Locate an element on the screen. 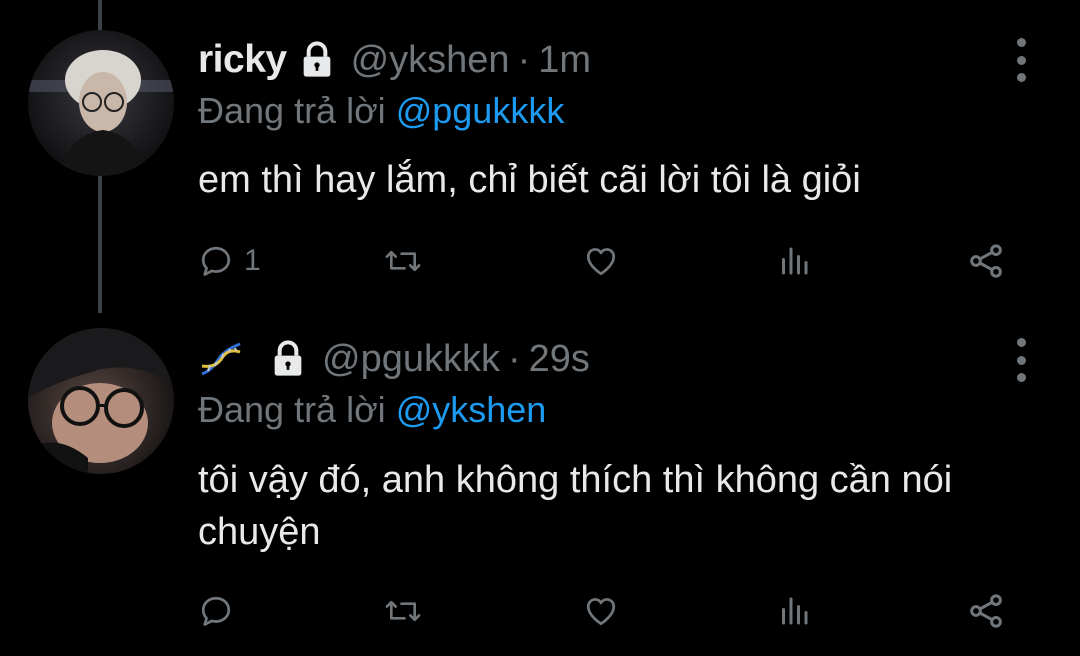 This screenshot has width=1080, height=656. replying-to: Đang trả lời @pgukkkk is located at coordinates (381, 111).